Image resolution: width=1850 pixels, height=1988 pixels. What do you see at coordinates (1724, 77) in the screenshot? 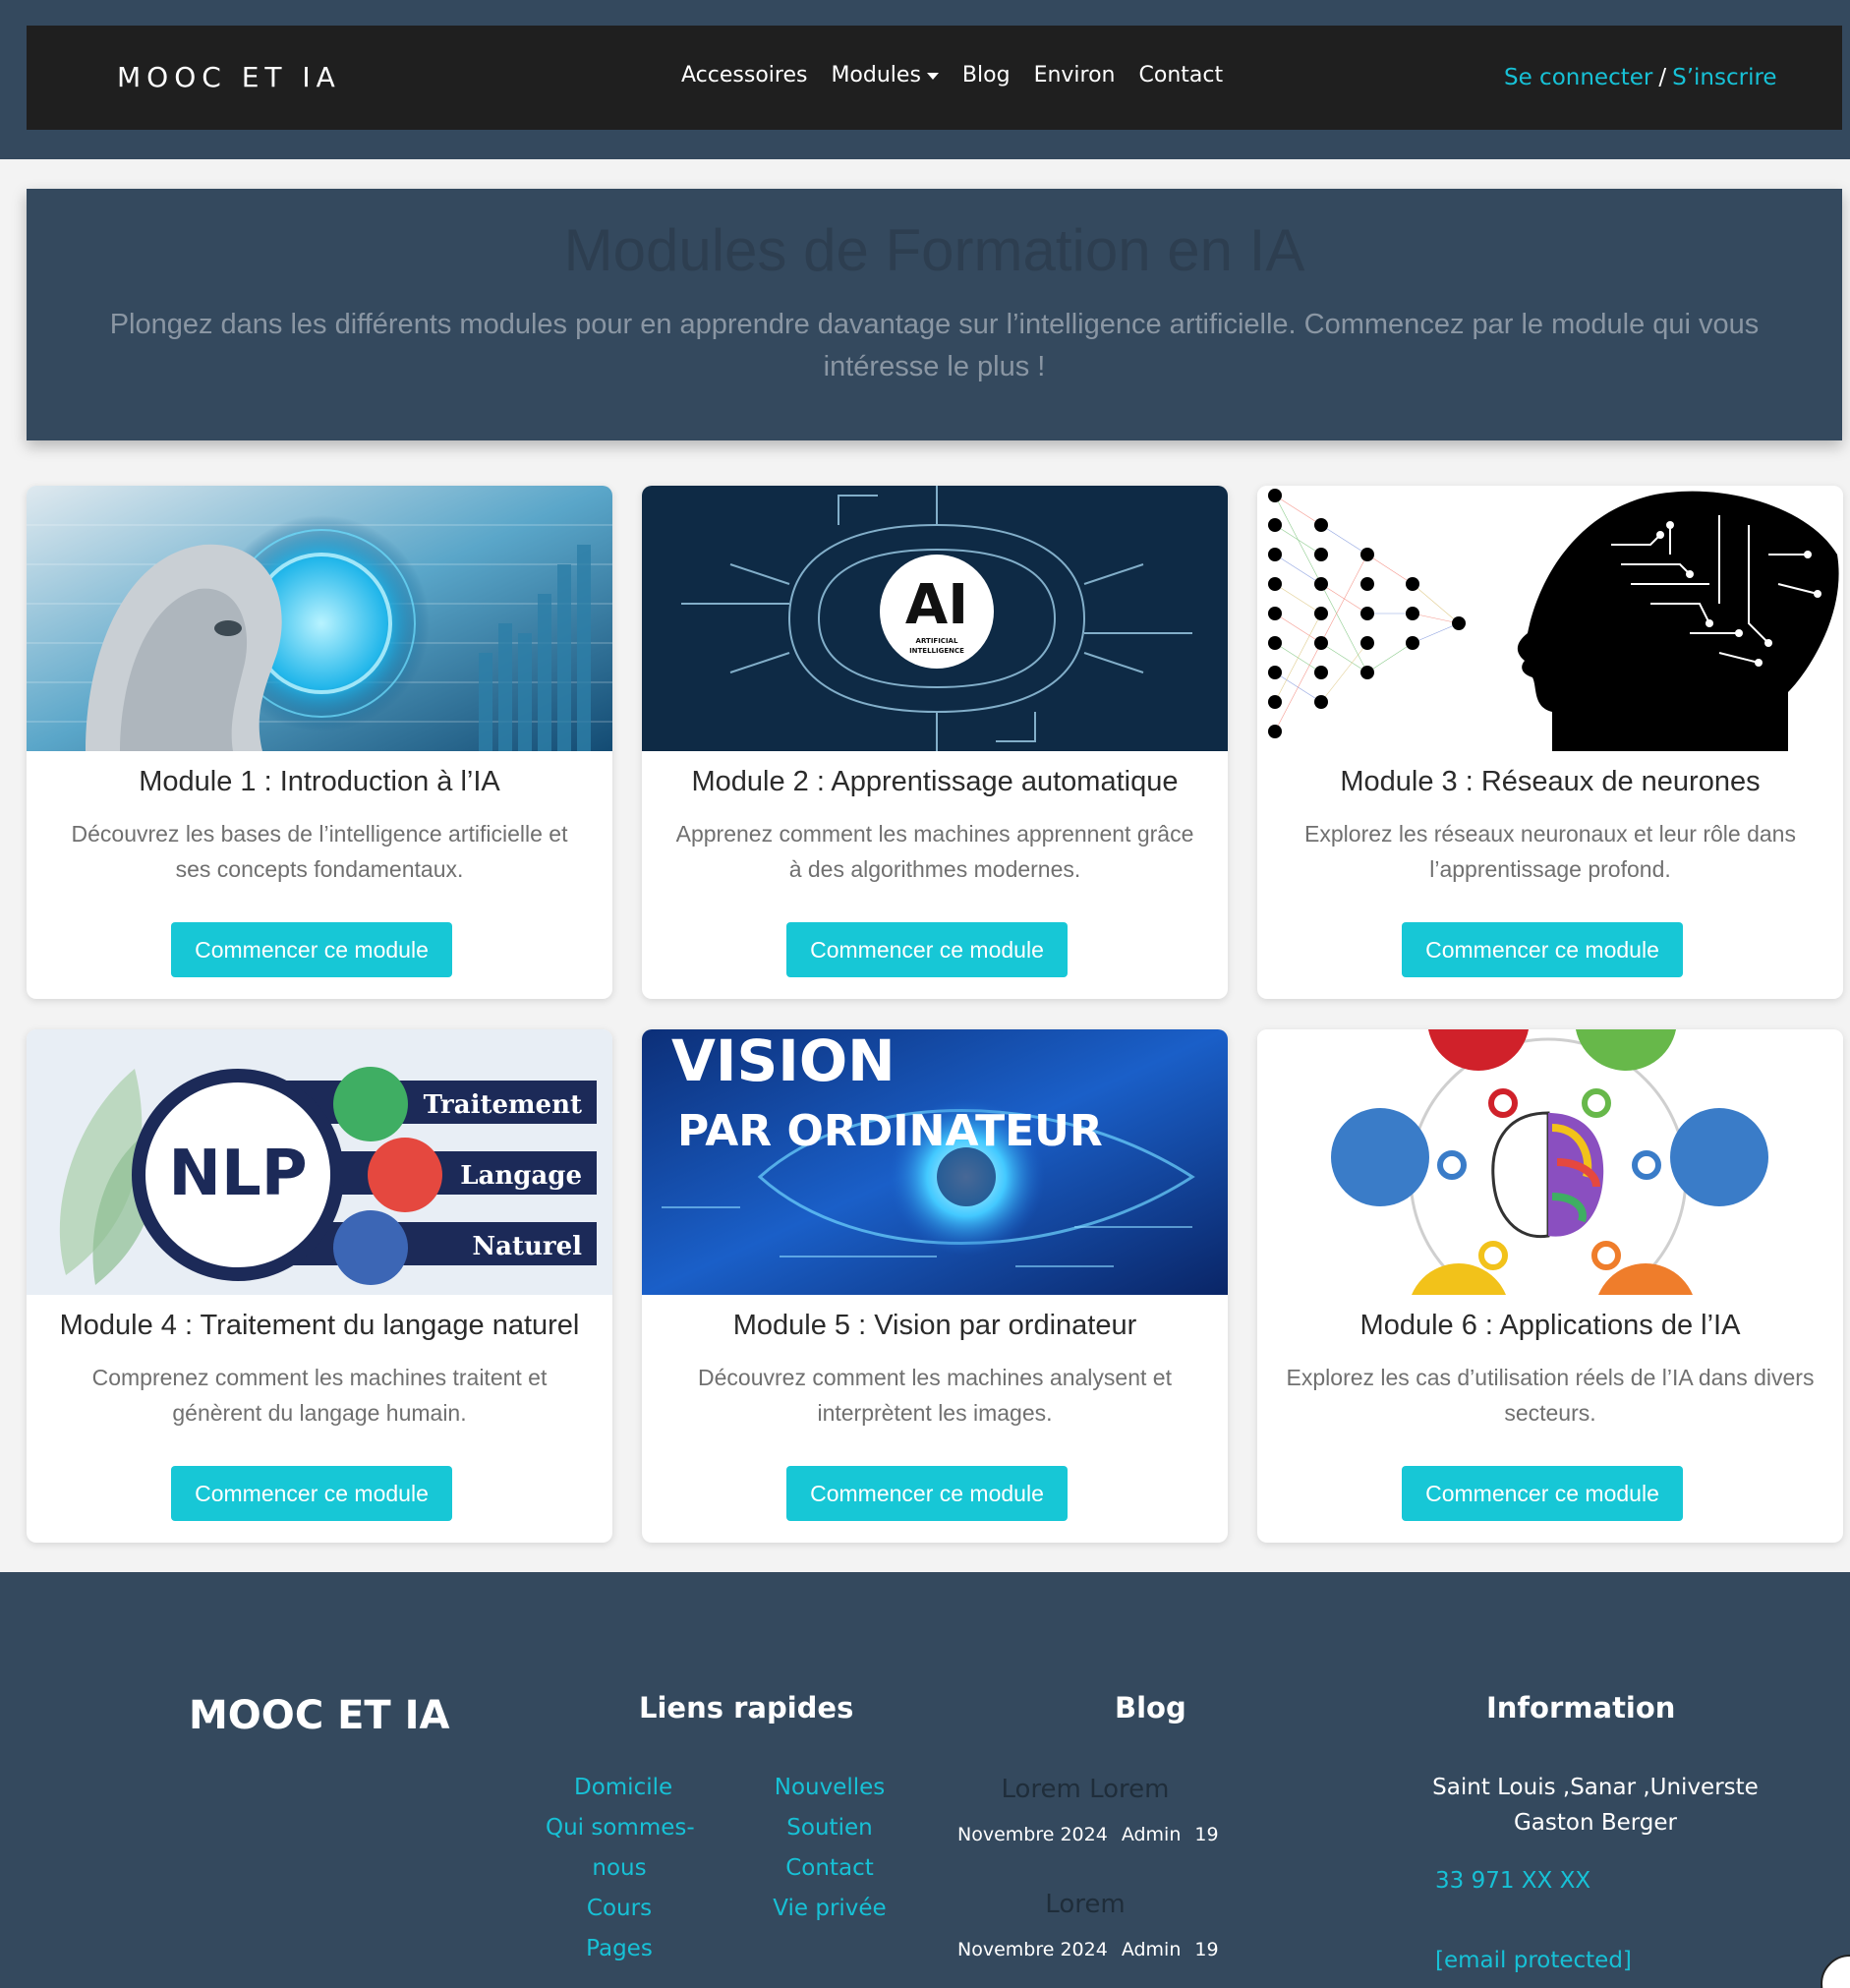
I see `register-link: S’inscrire` at bounding box center [1724, 77].